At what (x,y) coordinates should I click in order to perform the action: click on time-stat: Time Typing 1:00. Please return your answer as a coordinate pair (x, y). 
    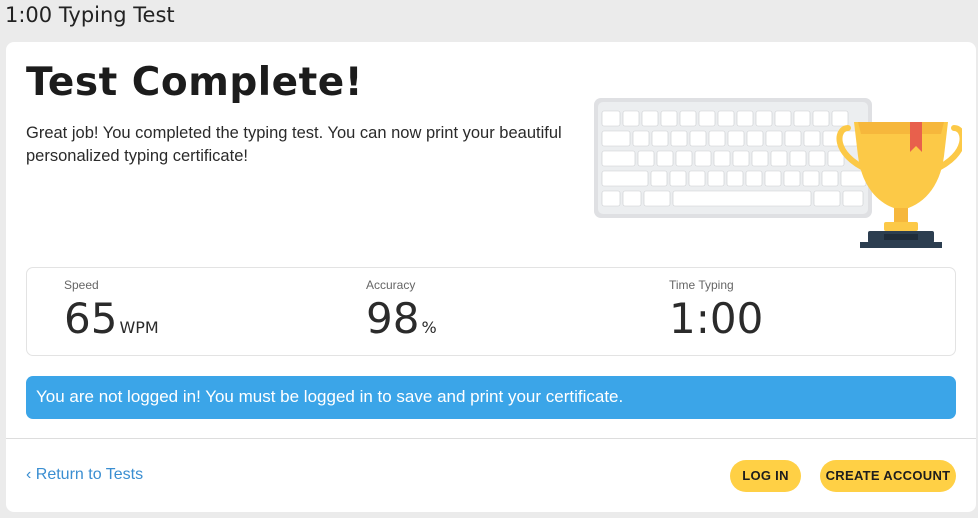
    Looking at the image, I should click on (716, 310).